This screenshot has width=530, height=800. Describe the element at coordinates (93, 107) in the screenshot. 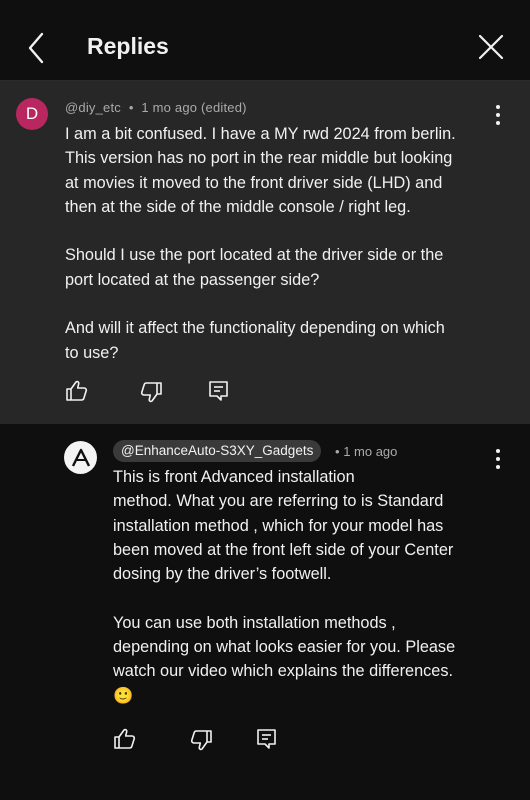

I see `comment-author: @diy_etc` at that location.